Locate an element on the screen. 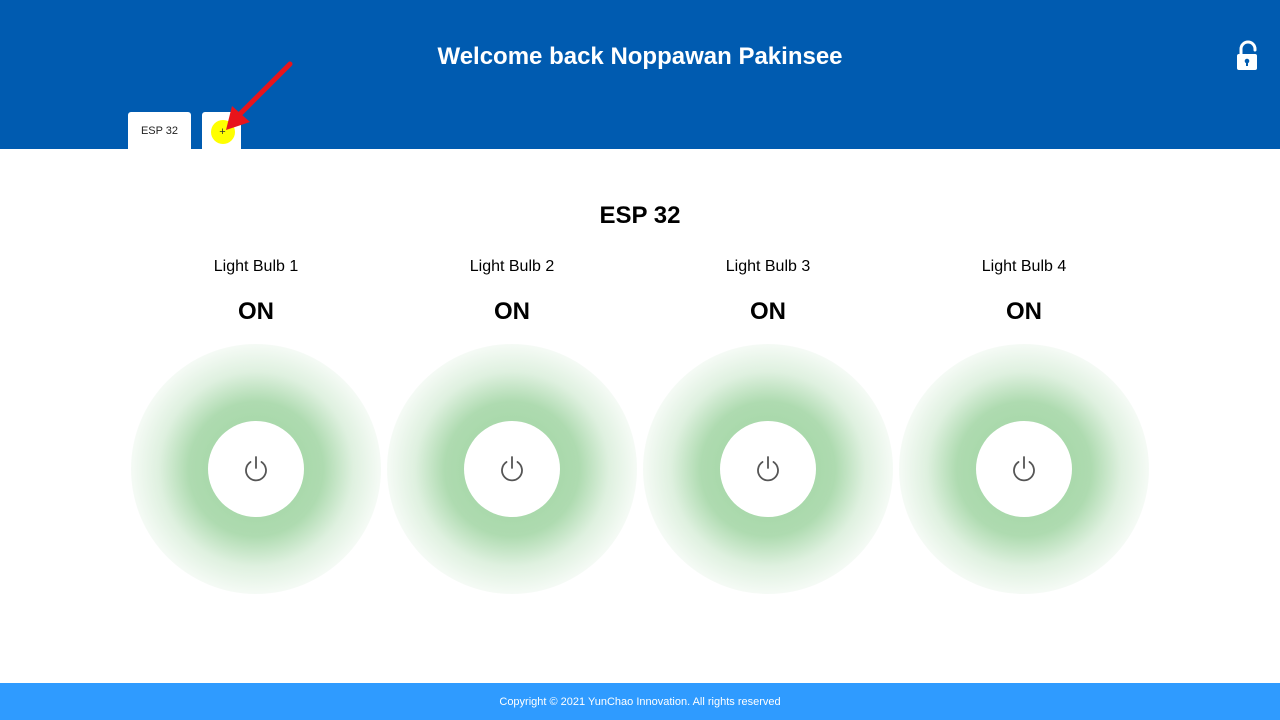 The width and height of the screenshot is (1280, 720). bulb-label: Light Bulb 1 is located at coordinates (256, 266).